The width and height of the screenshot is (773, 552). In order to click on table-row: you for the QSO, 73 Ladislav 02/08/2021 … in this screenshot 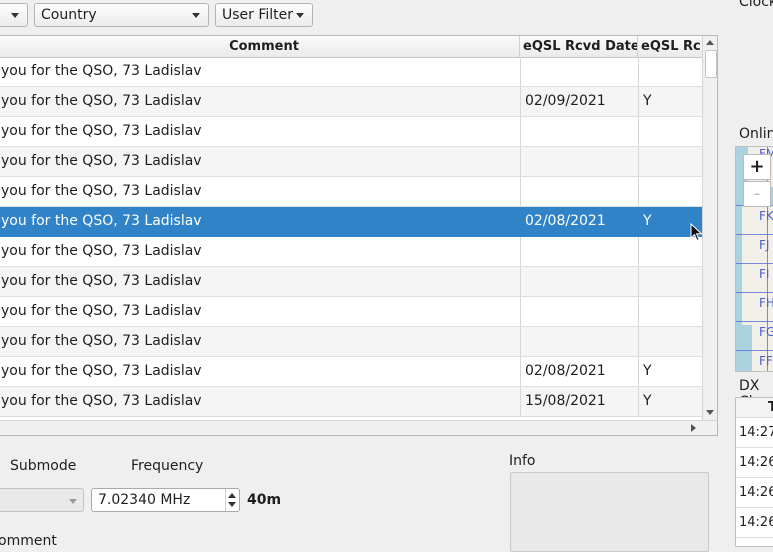, I will do `click(351, 372)`.